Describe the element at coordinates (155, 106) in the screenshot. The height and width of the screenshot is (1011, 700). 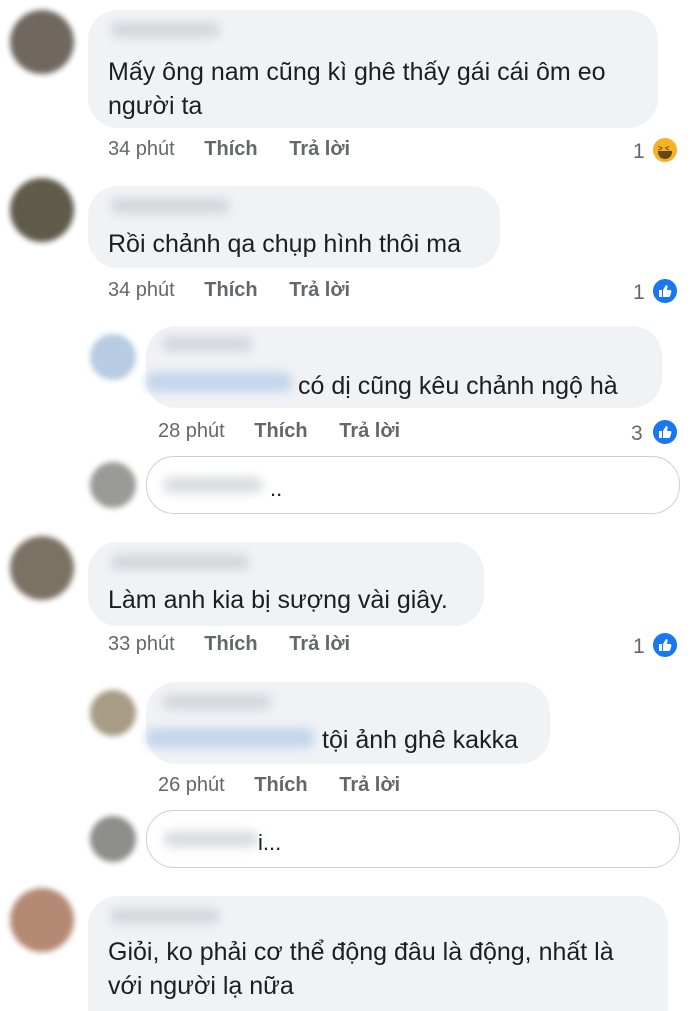
I see `comment-text: người ta` at that location.